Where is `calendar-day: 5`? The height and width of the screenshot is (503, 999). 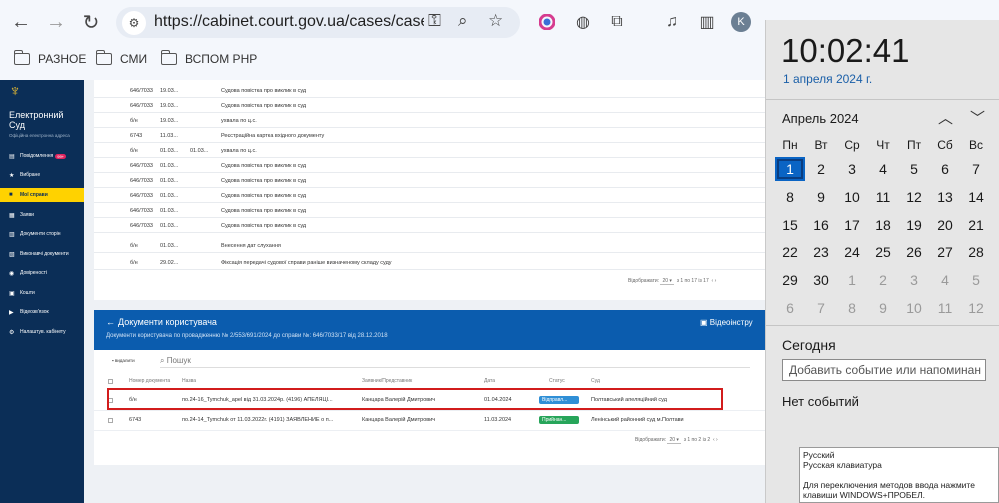 calendar-day: 5 is located at coordinates (914, 169).